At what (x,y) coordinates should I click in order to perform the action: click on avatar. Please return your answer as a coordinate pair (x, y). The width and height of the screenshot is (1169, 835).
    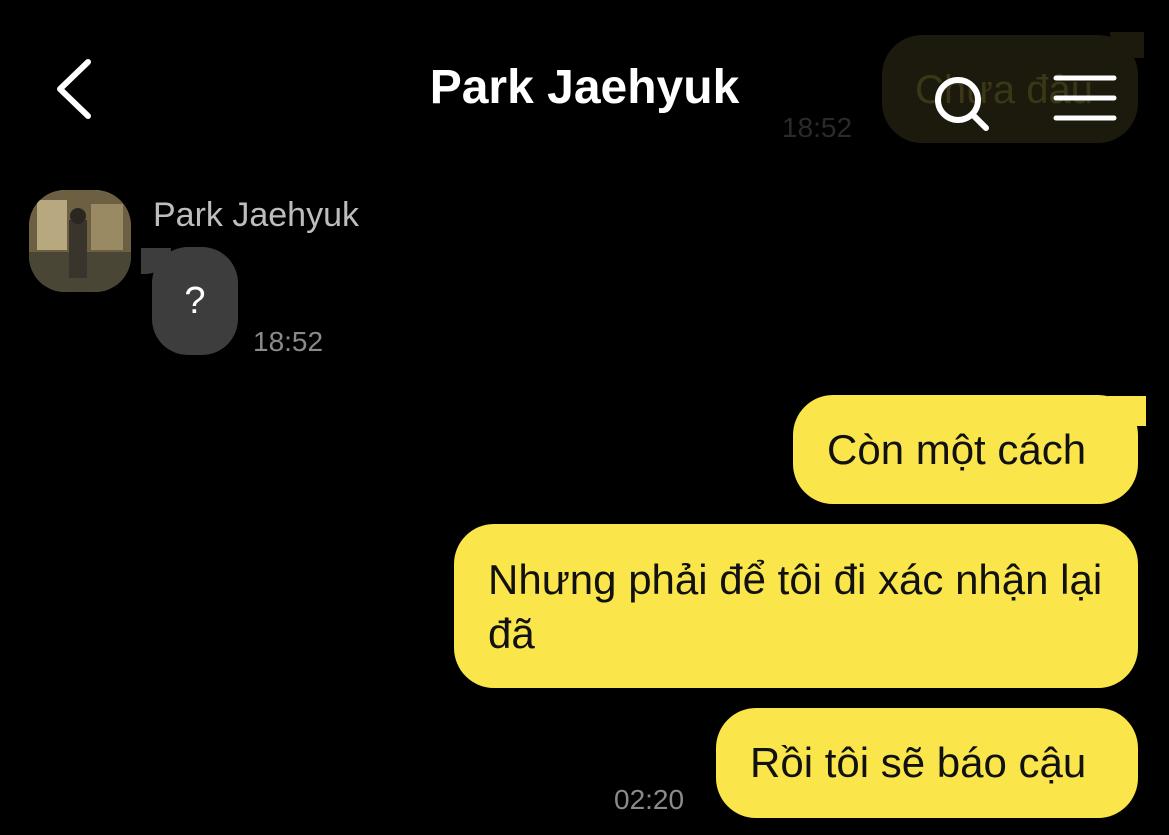
    Looking at the image, I should click on (80, 241).